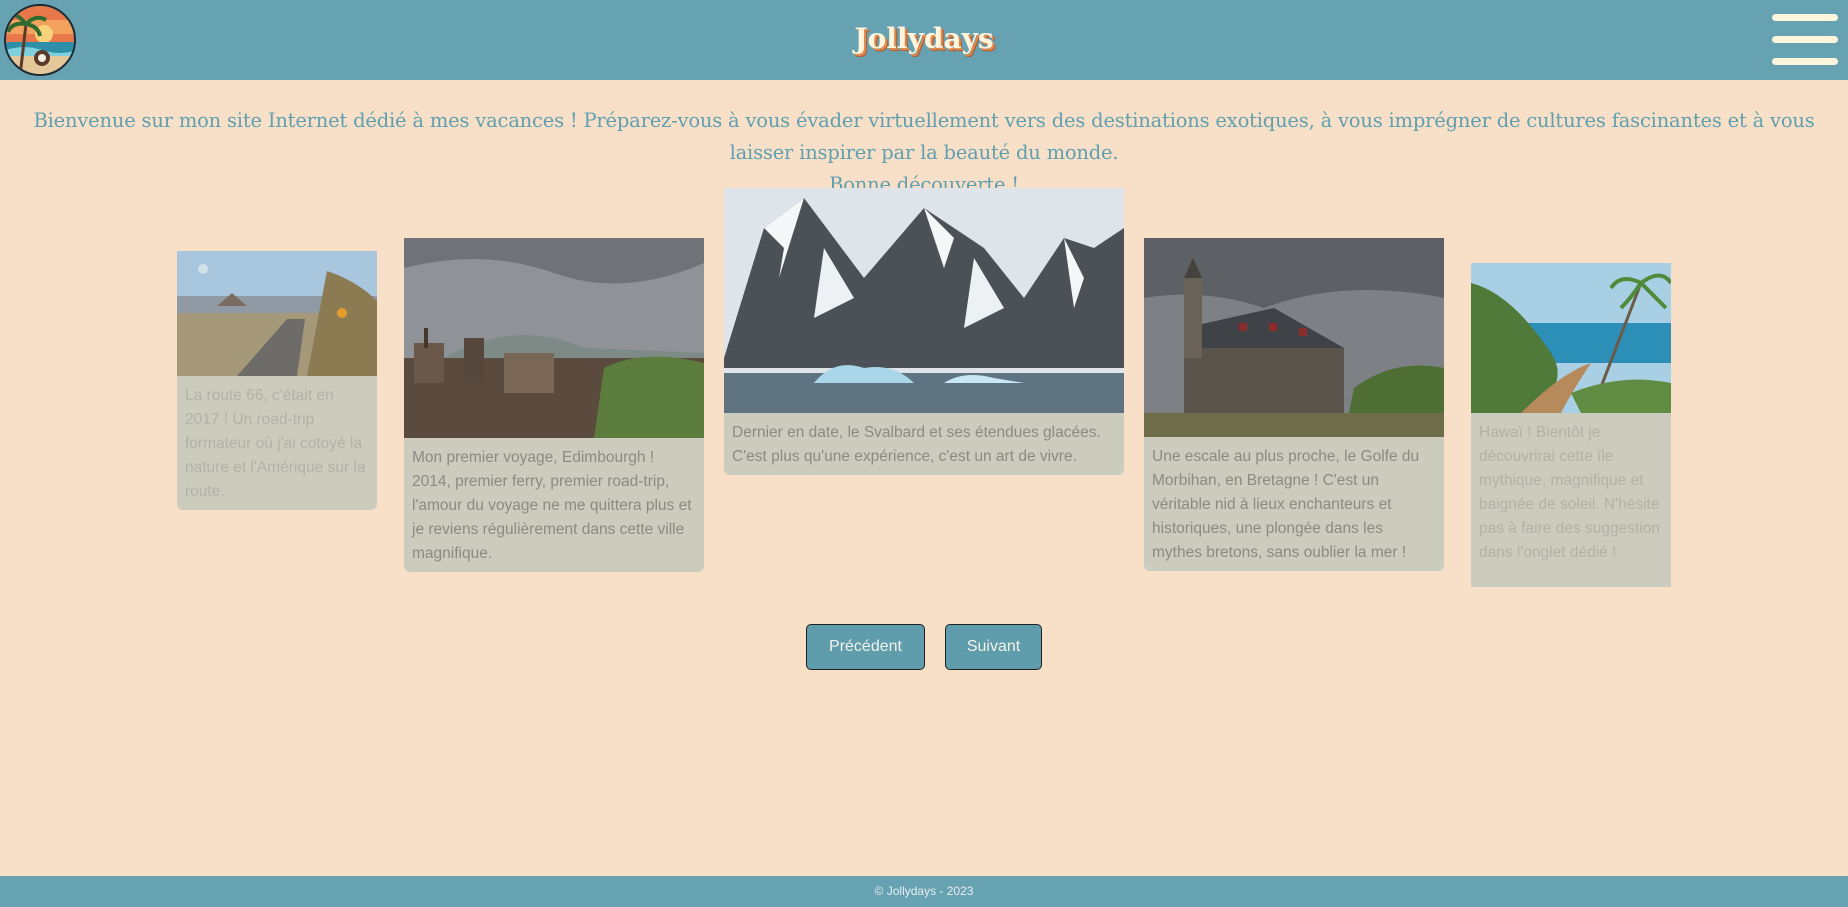  Describe the element at coordinates (865, 647) in the screenshot. I see `previous-button: Précédent` at that location.